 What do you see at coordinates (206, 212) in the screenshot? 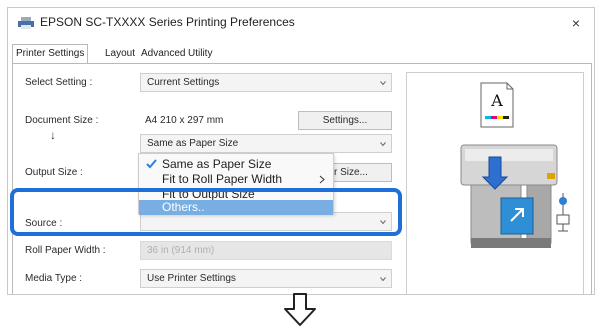
I see `source-highlight-box` at bounding box center [206, 212].